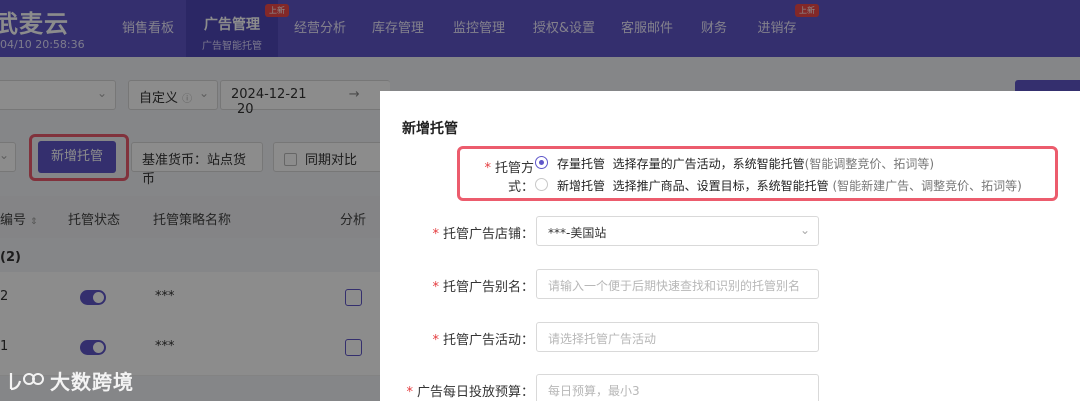 The width and height of the screenshot is (1080, 401). What do you see at coordinates (483, 340) in the screenshot?
I see `campaign-label: * 托管广告活动：` at bounding box center [483, 340].